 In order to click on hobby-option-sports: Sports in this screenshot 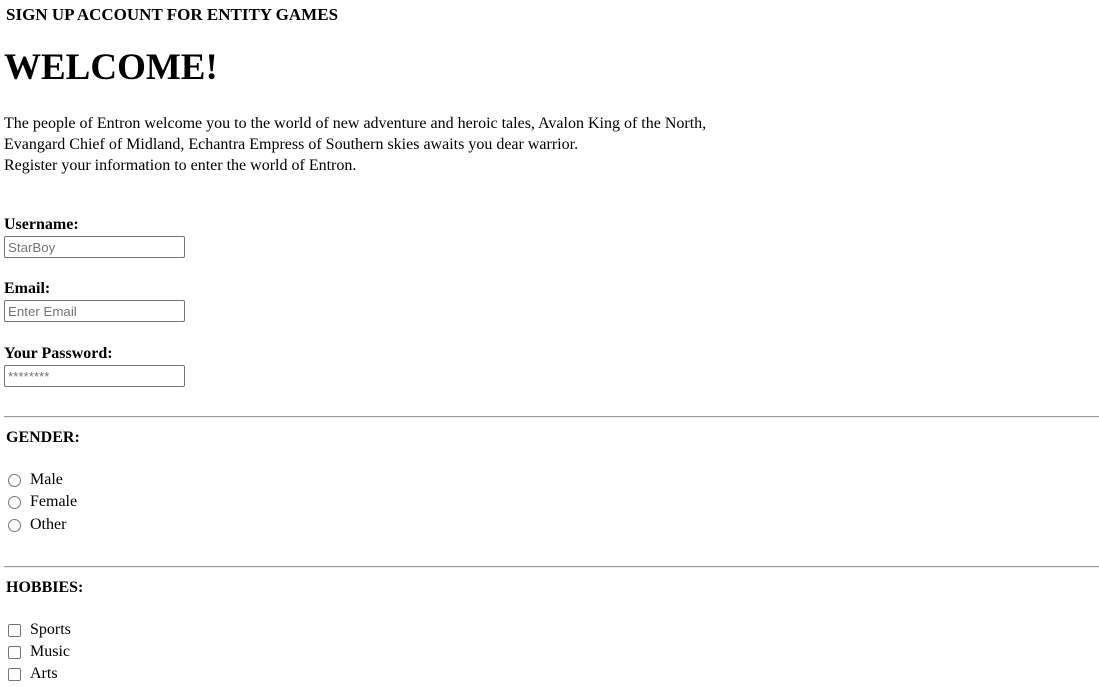, I will do `click(39, 630)`.